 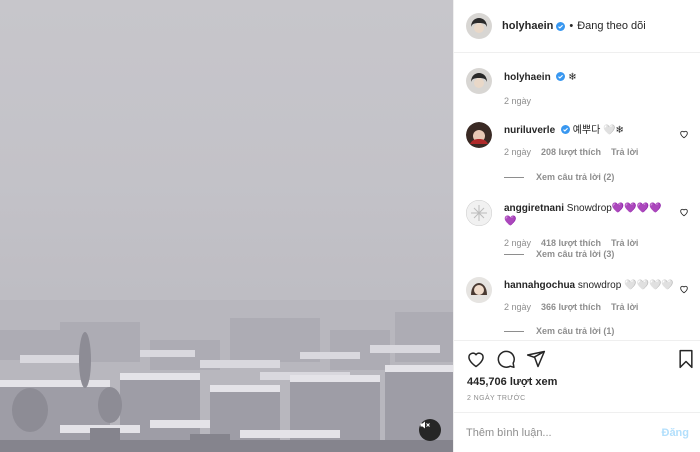 What do you see at coordinates (571, 152) in the screenshot?
I see `comment-likes: 208 lượt thích` at bounding box center [571, 152].